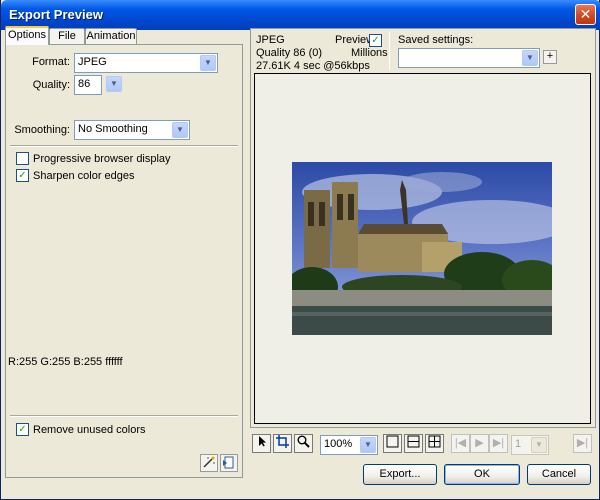 This screenshot has height=500, width=600. What do you see at coordinates (56, 14) in the screenshot?
I see `window-title: Export Preview` at bounding box center [56, 14].